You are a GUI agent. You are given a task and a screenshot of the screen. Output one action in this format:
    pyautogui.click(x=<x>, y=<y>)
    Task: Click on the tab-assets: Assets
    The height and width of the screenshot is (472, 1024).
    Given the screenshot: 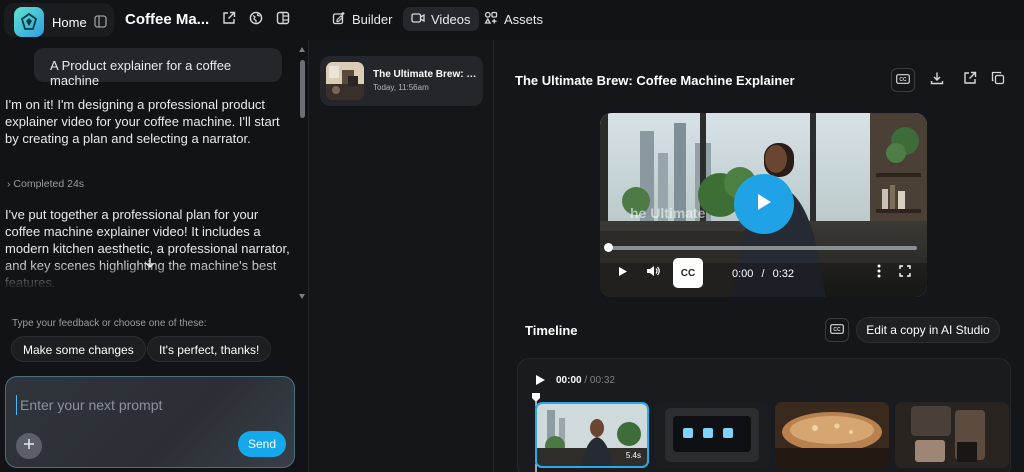 What is the action you would take?
    pyautogui.click(x=513, y=19)
    